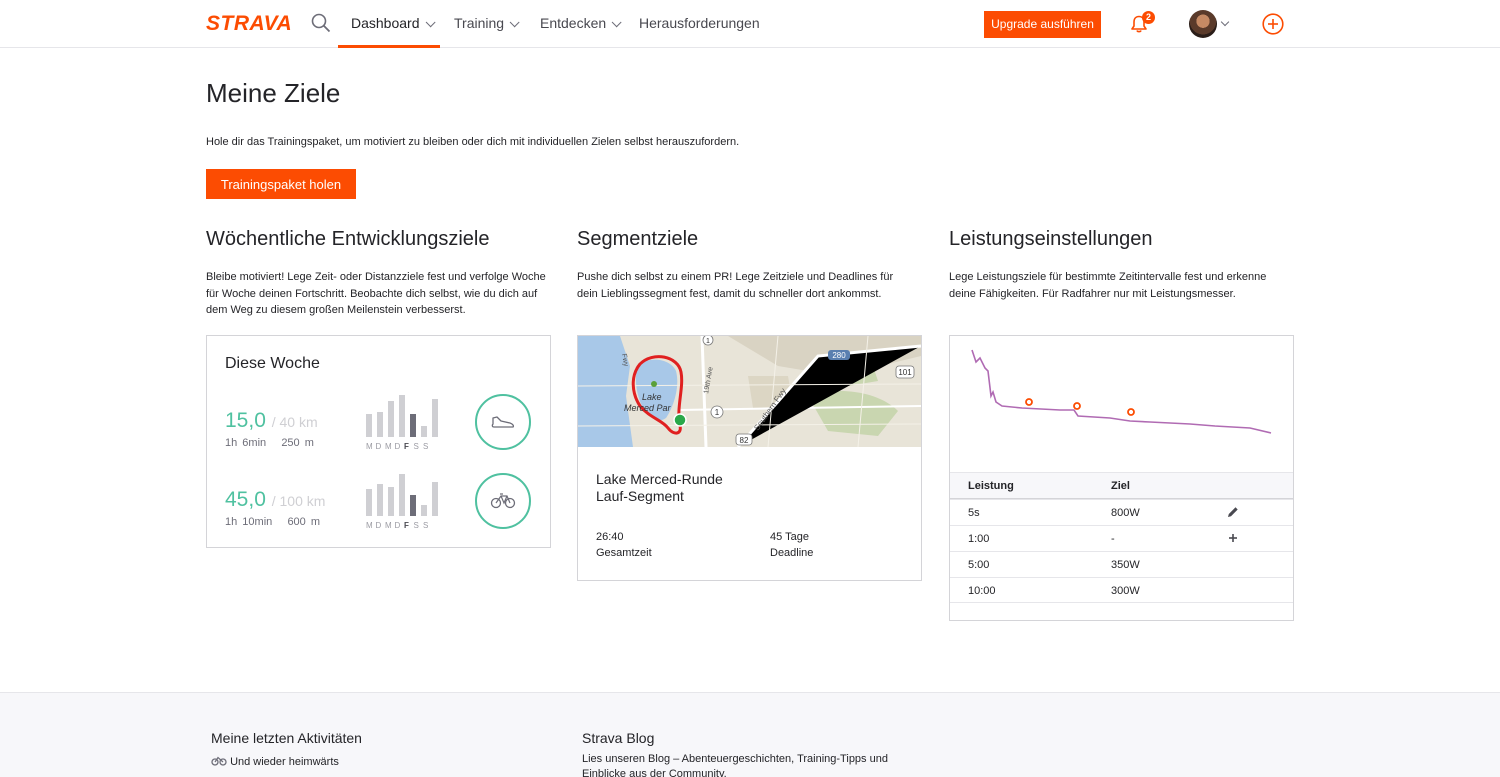  What do you see at coordinates (839, 355) in the screenshot?
I see `svg-text: 280` at bounding box center [839, 355].